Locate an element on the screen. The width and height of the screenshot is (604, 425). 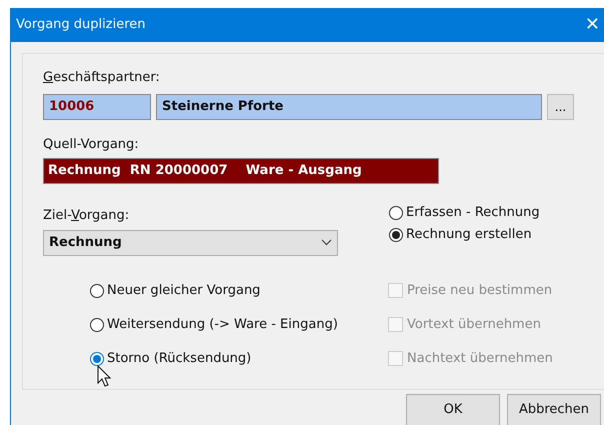
window-title: Vorgang duplizieren is located at coordinates (81, 25).